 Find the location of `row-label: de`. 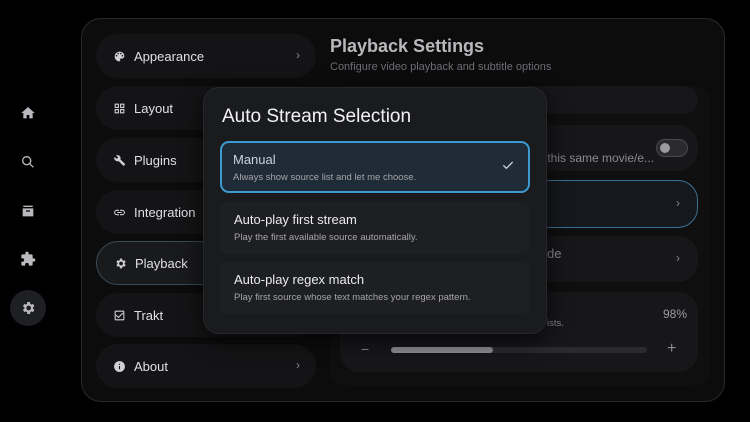

row-label: de is located at coordinates (554, 253).